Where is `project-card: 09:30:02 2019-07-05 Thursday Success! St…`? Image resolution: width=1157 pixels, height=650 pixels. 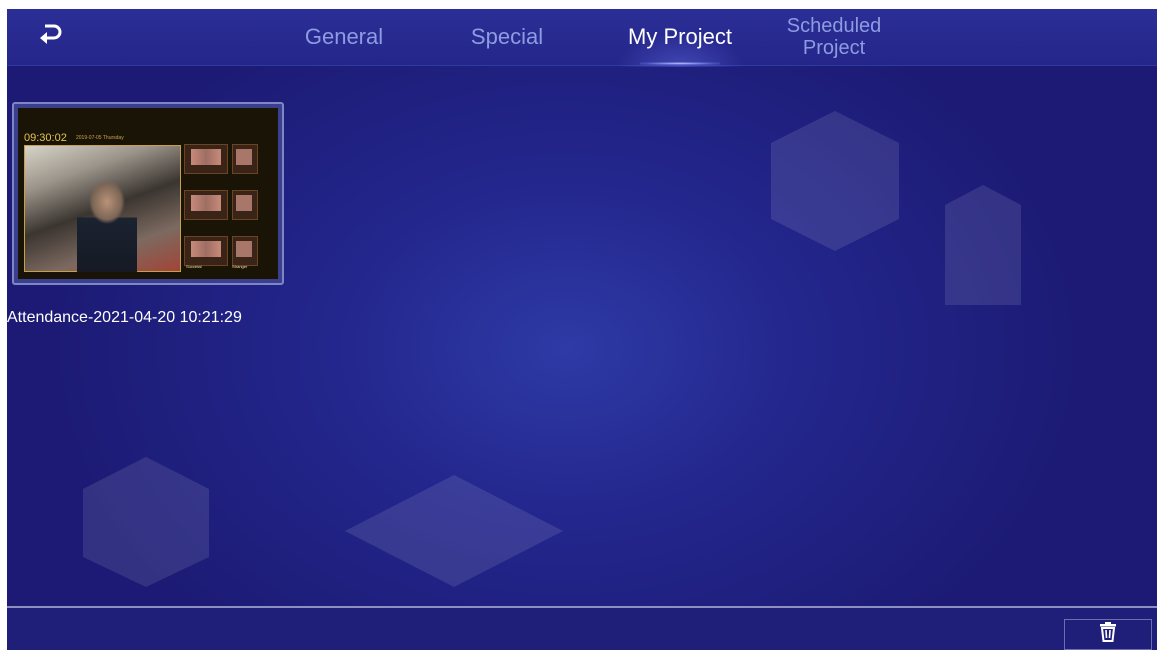 project-card: 09:30:02 2019-07-05 Thursday Success! St… is located at coordinates (148, 193).